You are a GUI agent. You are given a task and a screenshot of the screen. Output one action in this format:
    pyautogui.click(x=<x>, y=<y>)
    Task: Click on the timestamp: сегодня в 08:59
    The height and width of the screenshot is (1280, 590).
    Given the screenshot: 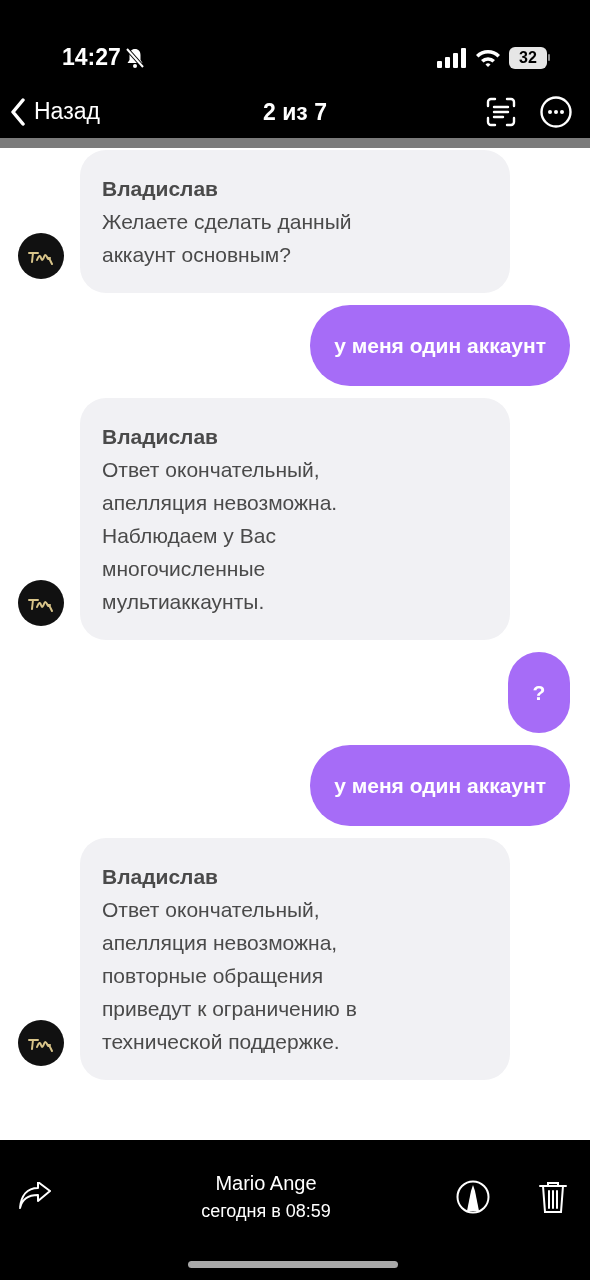 What is the action you would take?
    pyautogui.click(x=266, y=1211)
    